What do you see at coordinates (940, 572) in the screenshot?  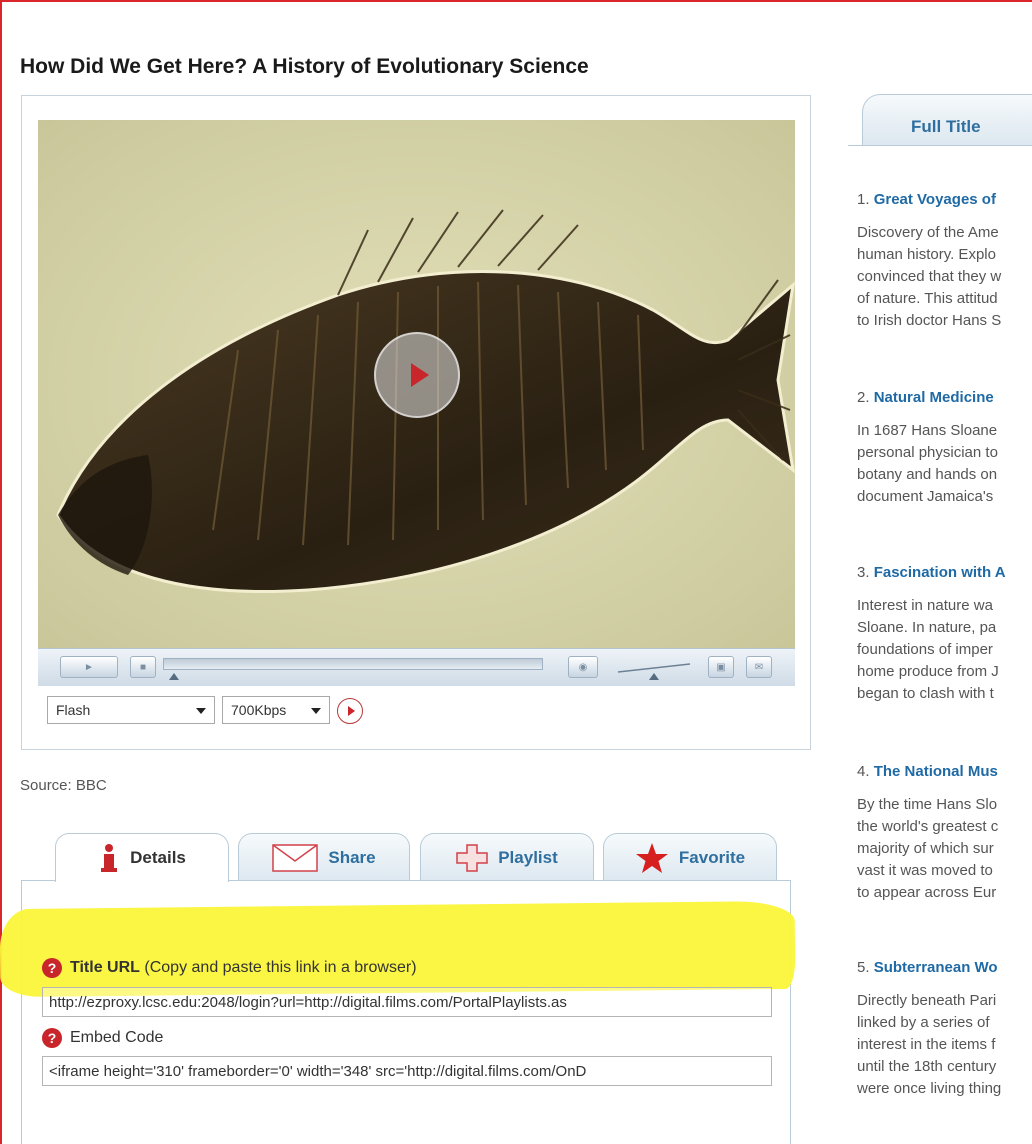 I see `chapter-title-link: Fascination with A` at bounding box center [940, 572].